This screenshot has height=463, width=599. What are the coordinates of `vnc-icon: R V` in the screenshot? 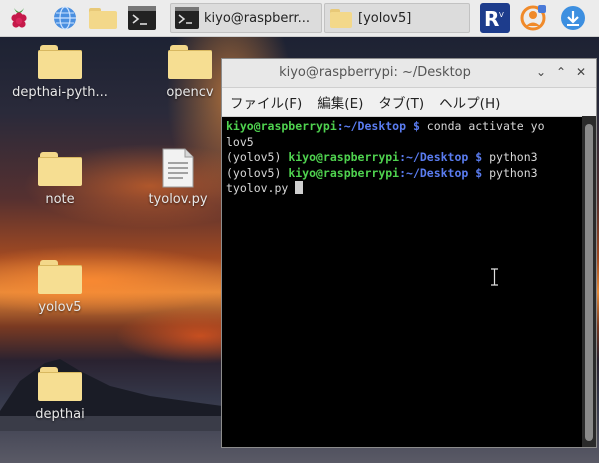 It's located at (495, 18).